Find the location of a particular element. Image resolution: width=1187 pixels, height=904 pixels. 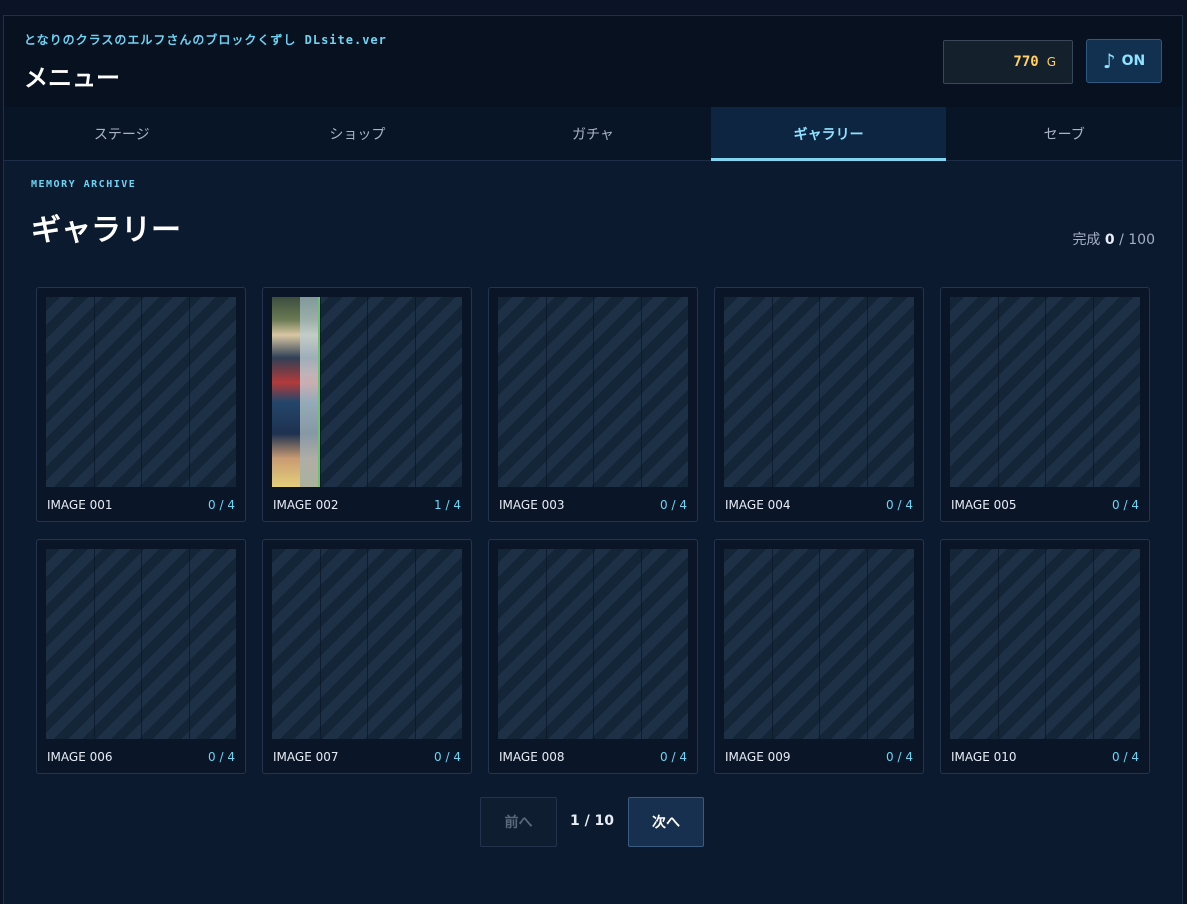

gallery-card: IMAGE 002 1 / 4 is located at coordinates (367, 404).